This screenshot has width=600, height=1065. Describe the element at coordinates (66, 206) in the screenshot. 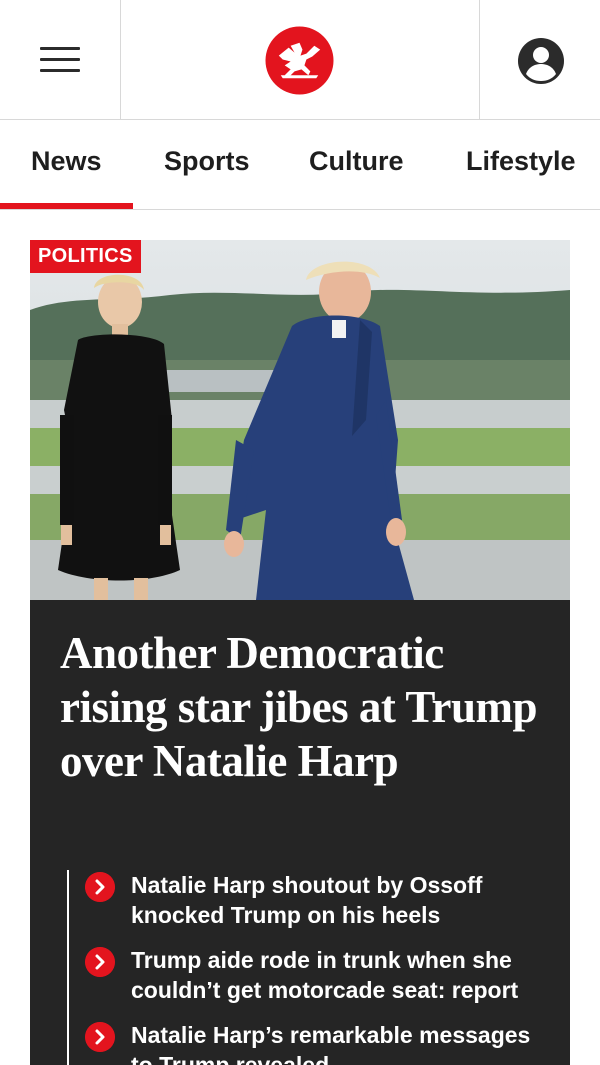

I see `active-tab-indicator` at that location.